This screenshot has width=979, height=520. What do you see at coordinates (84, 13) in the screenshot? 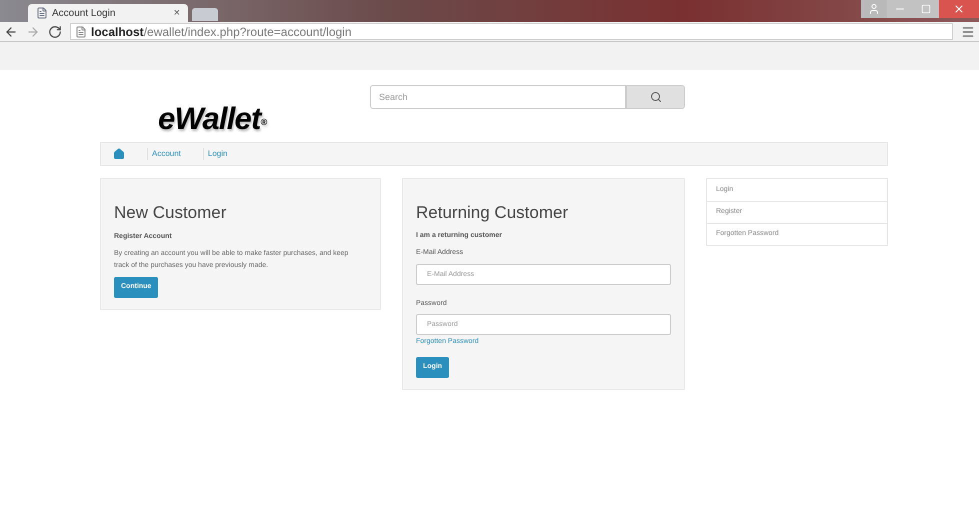
I see `tab-title: Account Login` at bounding box center [84, 13].